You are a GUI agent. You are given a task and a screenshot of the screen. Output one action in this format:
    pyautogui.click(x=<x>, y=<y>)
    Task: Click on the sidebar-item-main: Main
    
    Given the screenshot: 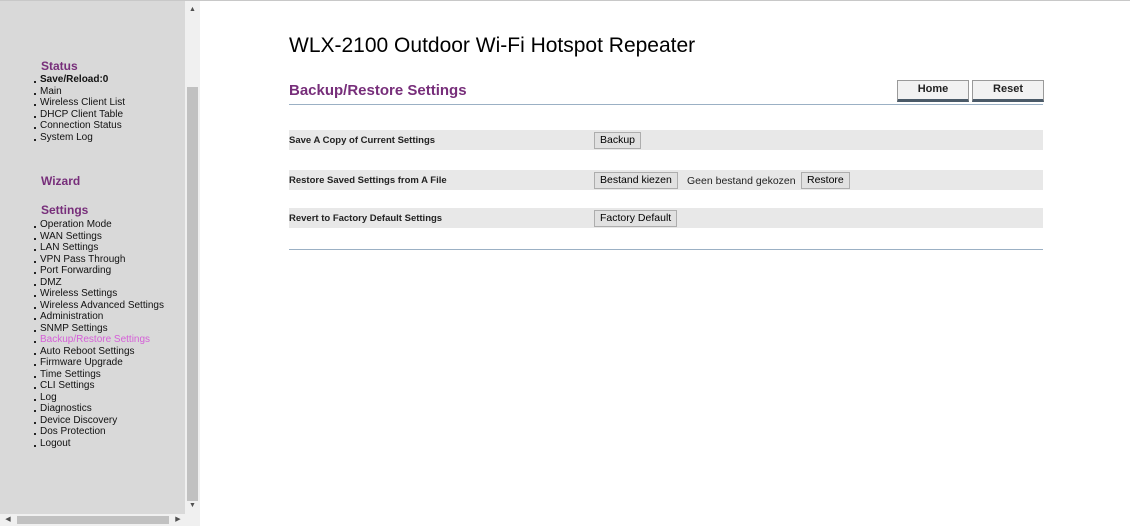 What is the action you would take?
    pyautogui.click(x=62, y=92)
    